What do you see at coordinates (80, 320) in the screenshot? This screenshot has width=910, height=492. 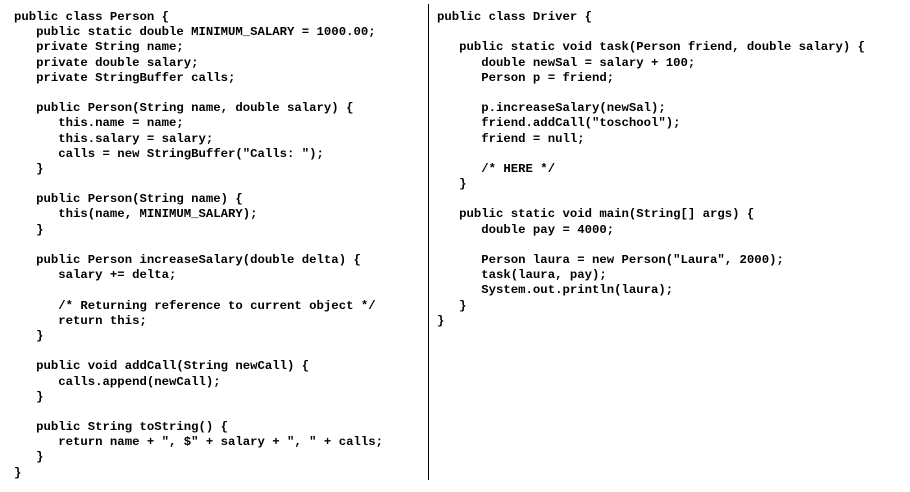 I see `code-line: return this;` at bounding box center [80, 320].